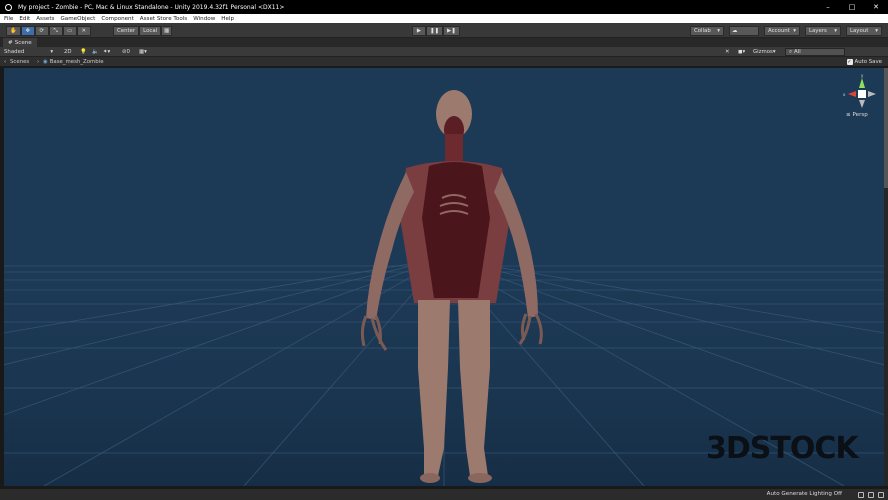  I want to click on gizmos-dropdown: Gizmos ▾, so click(764, 52).